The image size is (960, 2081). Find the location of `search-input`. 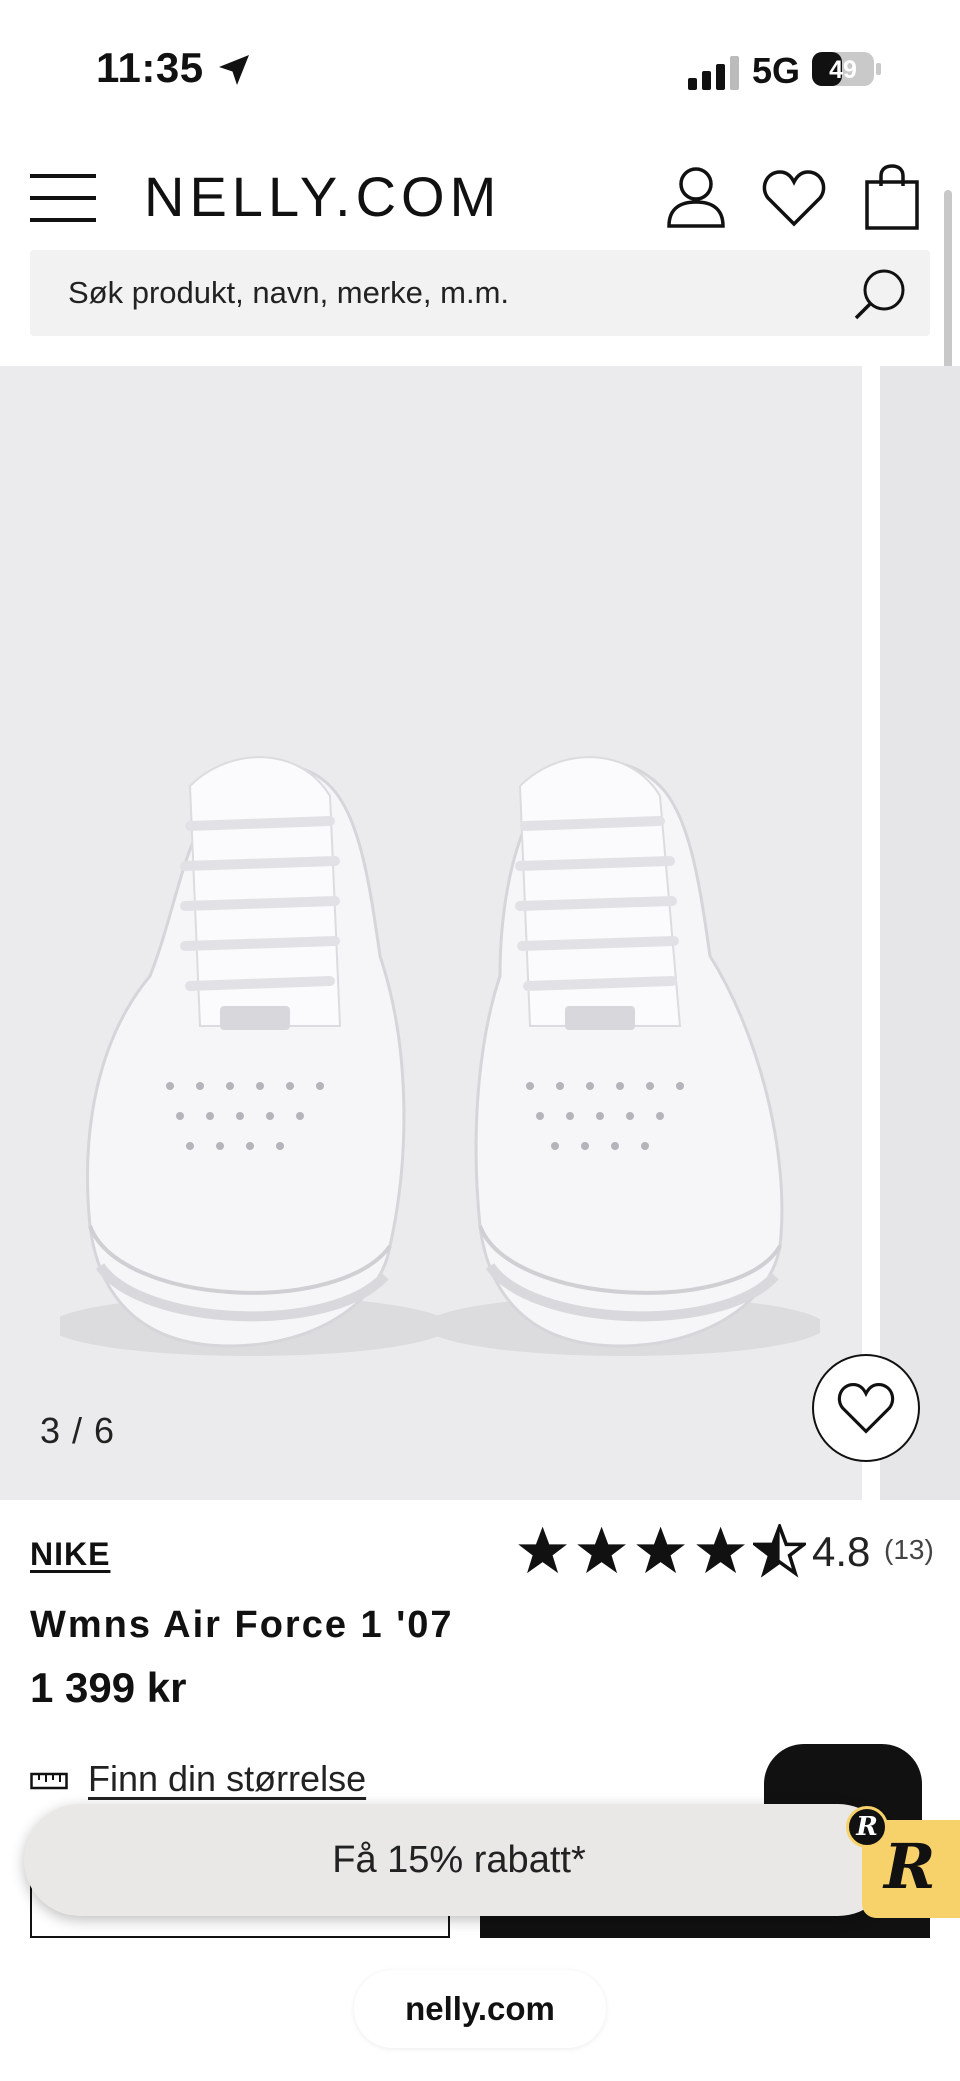

search-input is located at coordinates (448, 293).